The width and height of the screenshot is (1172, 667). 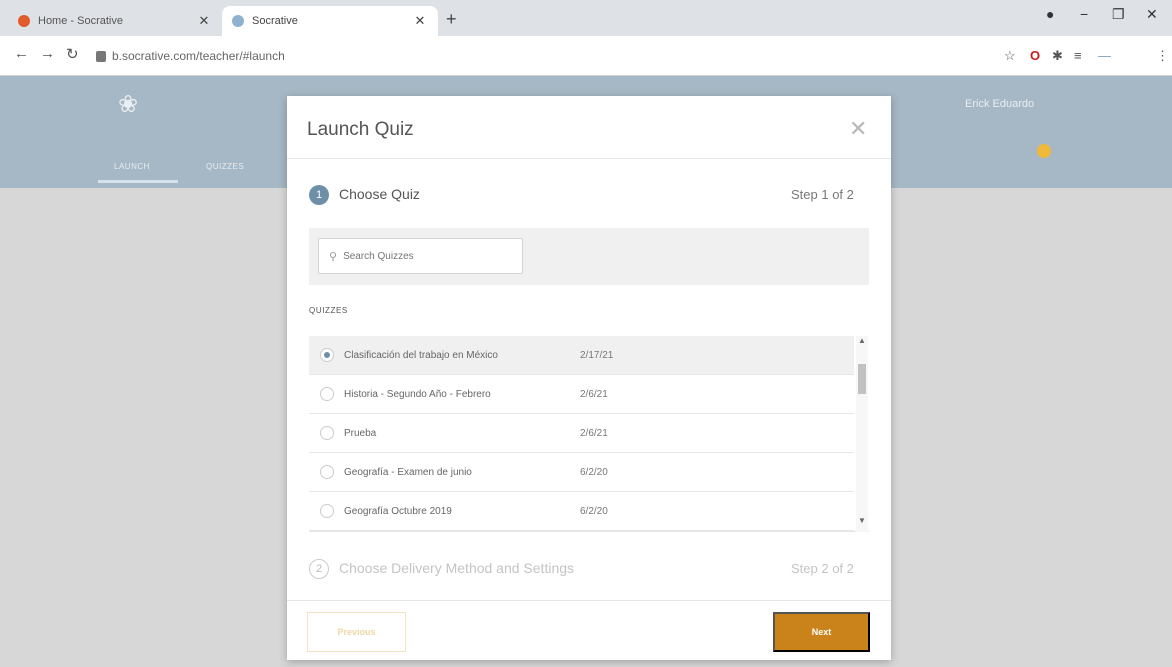 What do you see at coordinates (1035, 55) in the screenshot?
I see `opera-icon: O` at bounding box center [1035, 55].